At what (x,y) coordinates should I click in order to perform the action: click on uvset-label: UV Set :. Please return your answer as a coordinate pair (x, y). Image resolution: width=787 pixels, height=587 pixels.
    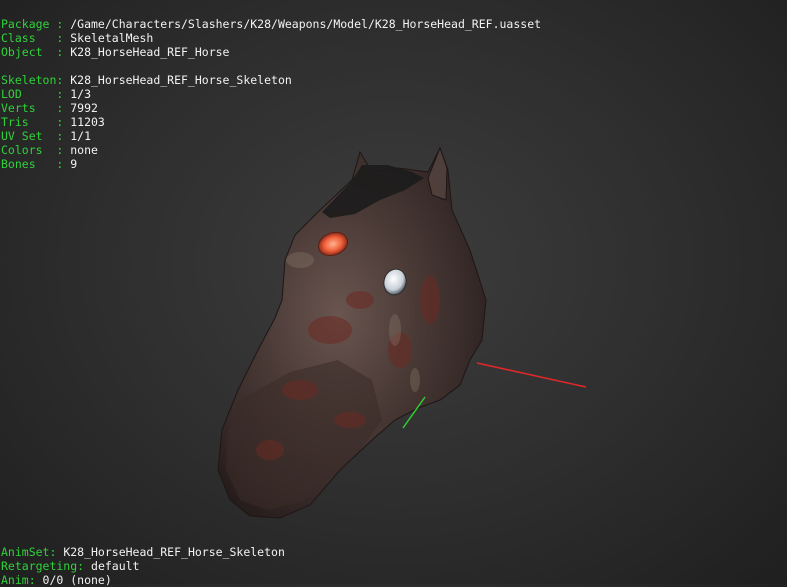
    Looking at the image, I should click on (32, 136).